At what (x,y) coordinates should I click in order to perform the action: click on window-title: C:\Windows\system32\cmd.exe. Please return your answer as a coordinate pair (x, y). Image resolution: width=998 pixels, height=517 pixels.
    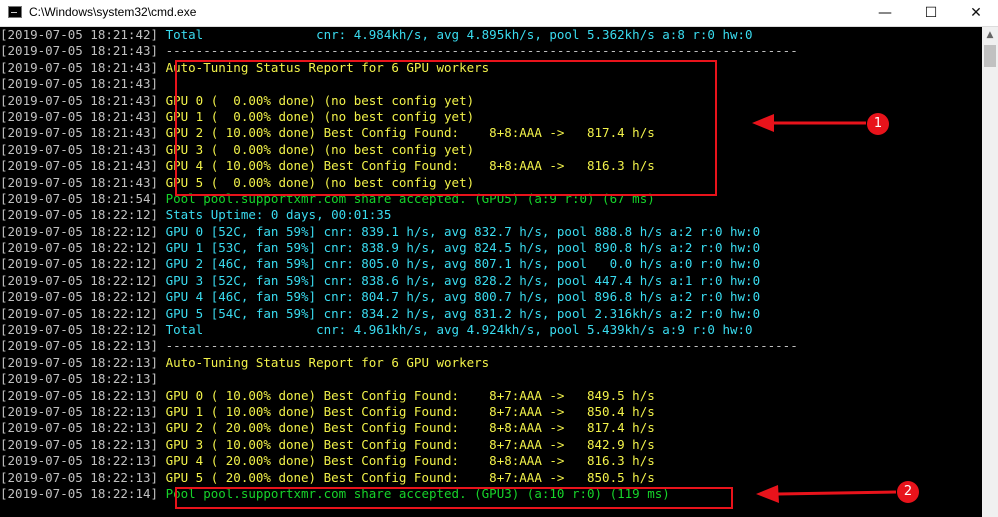
    Looking at the image, I should click on (113, 12).